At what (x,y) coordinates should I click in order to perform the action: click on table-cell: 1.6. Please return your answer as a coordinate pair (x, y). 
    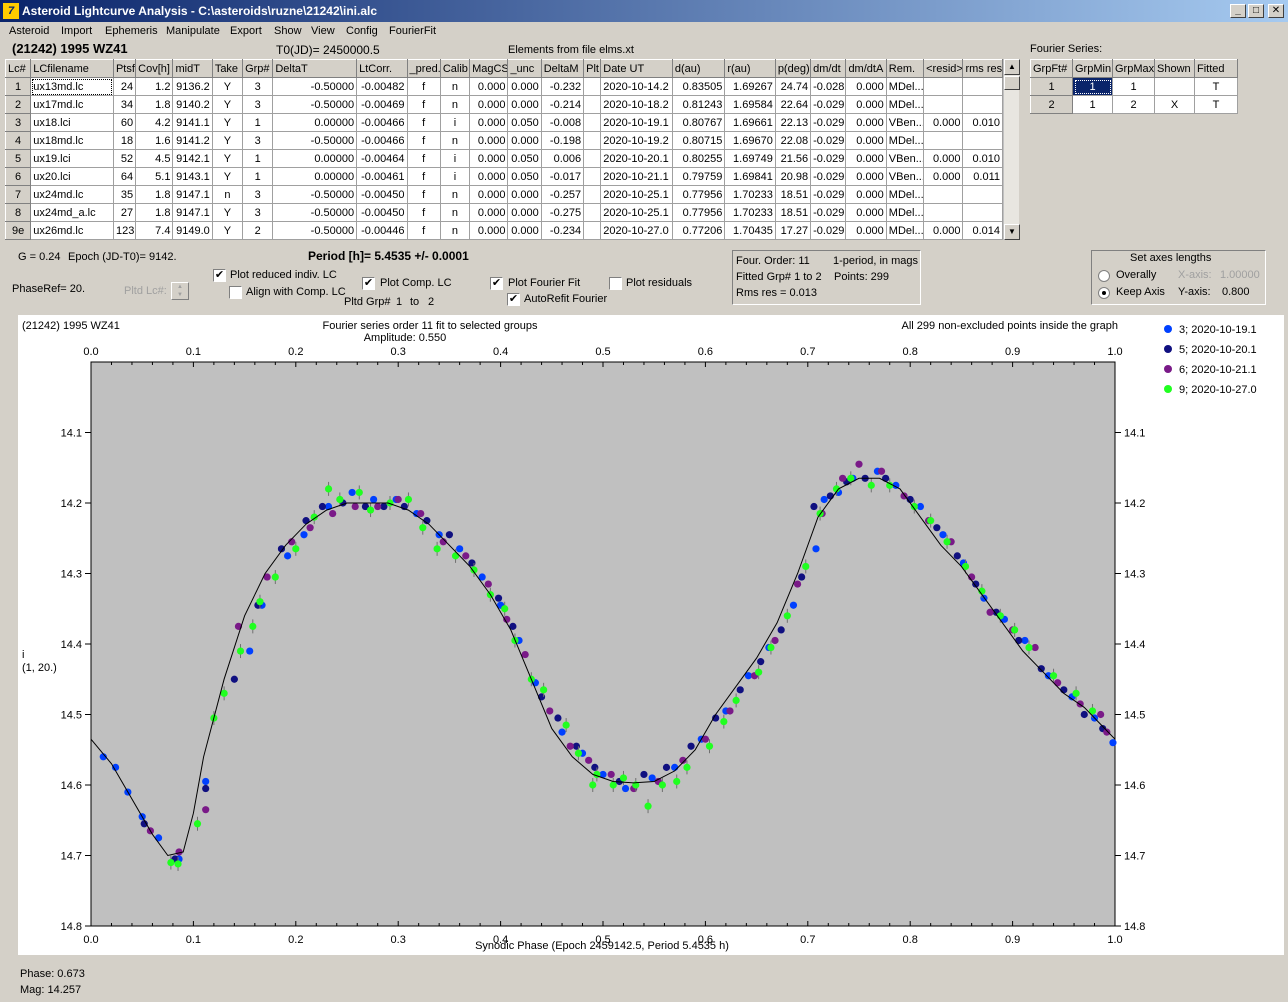
    Looking at the image, I should click on (154, 140).